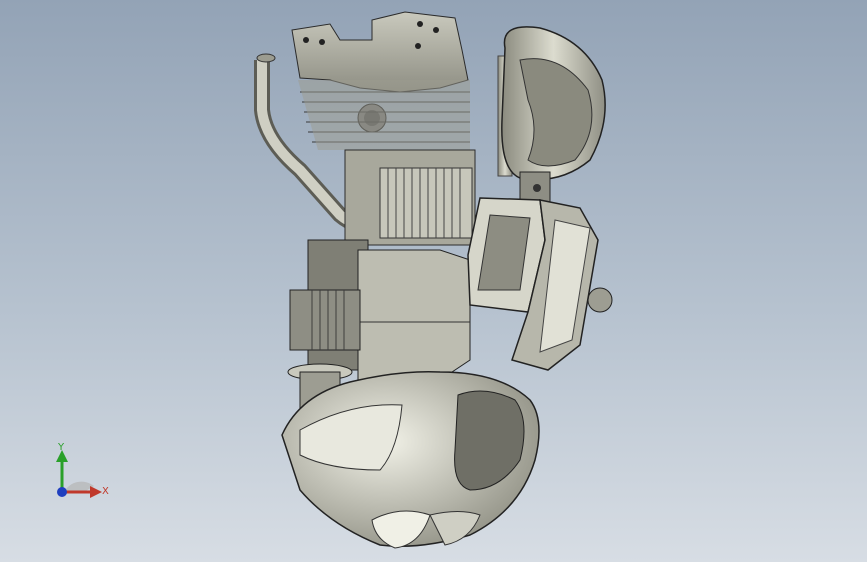  Describe the element at coordinates (533, 284) in the screenshot. I see `air-filter-box` at that location.